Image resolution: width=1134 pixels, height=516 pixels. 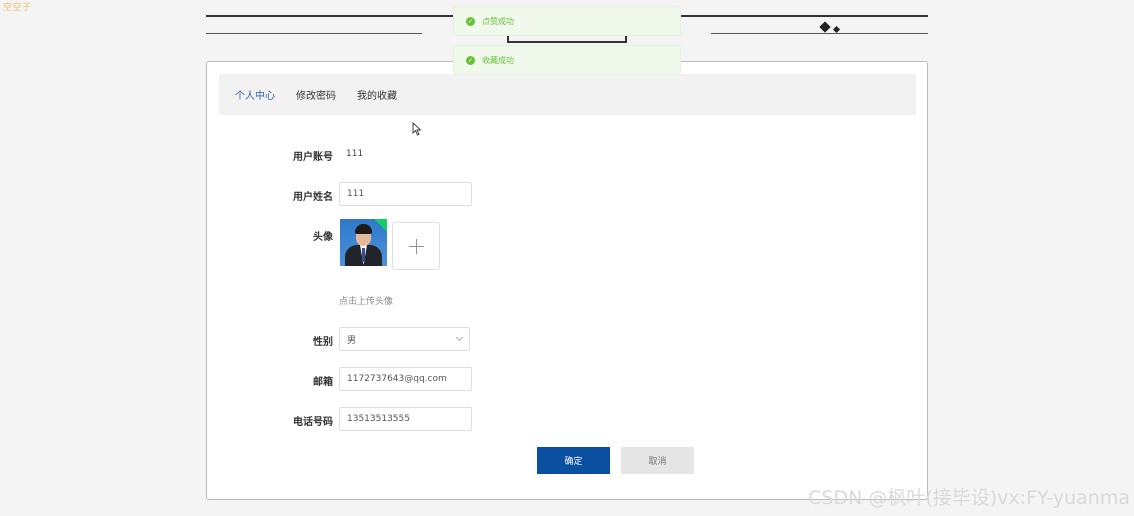 What do you see at coordinates (836, 29) in the screenshot?
I see `diamond-small-icon` at bounding box center [836, 29].